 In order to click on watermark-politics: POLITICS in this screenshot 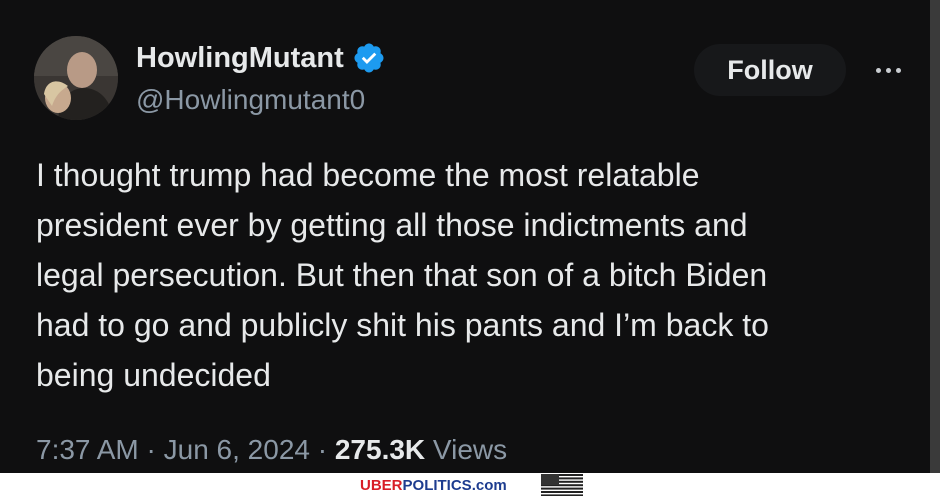, I will do `click(437, 485)`.